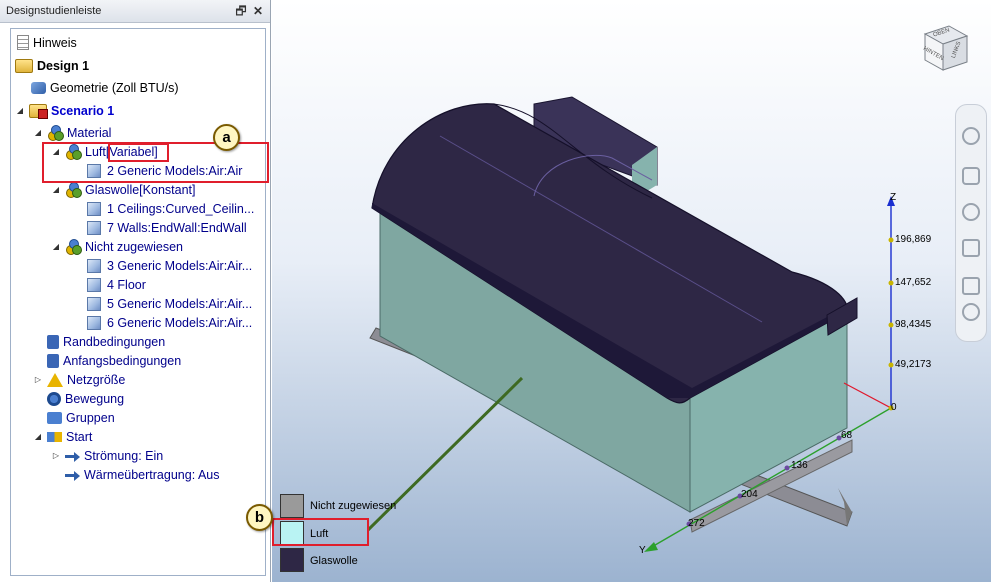 This screenshot has width=991, height=582. Describe the element at coordinates (971, 176) in the screenshot. I see `pan-icon` at that location.